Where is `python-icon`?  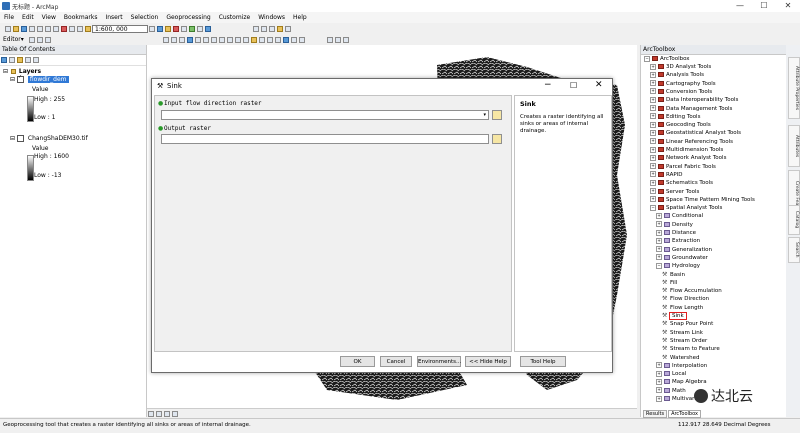 python-icon is located at coordinates (184, 28).